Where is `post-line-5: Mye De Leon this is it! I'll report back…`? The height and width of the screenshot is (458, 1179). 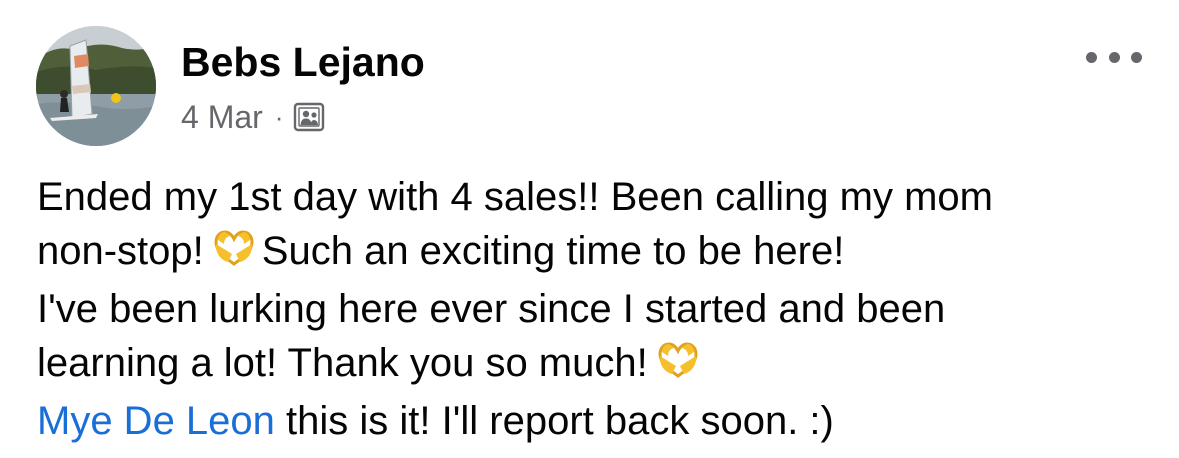
post-line-5: Mye De Leon this is it! I'll report back… is located at coordinates (597, 421).